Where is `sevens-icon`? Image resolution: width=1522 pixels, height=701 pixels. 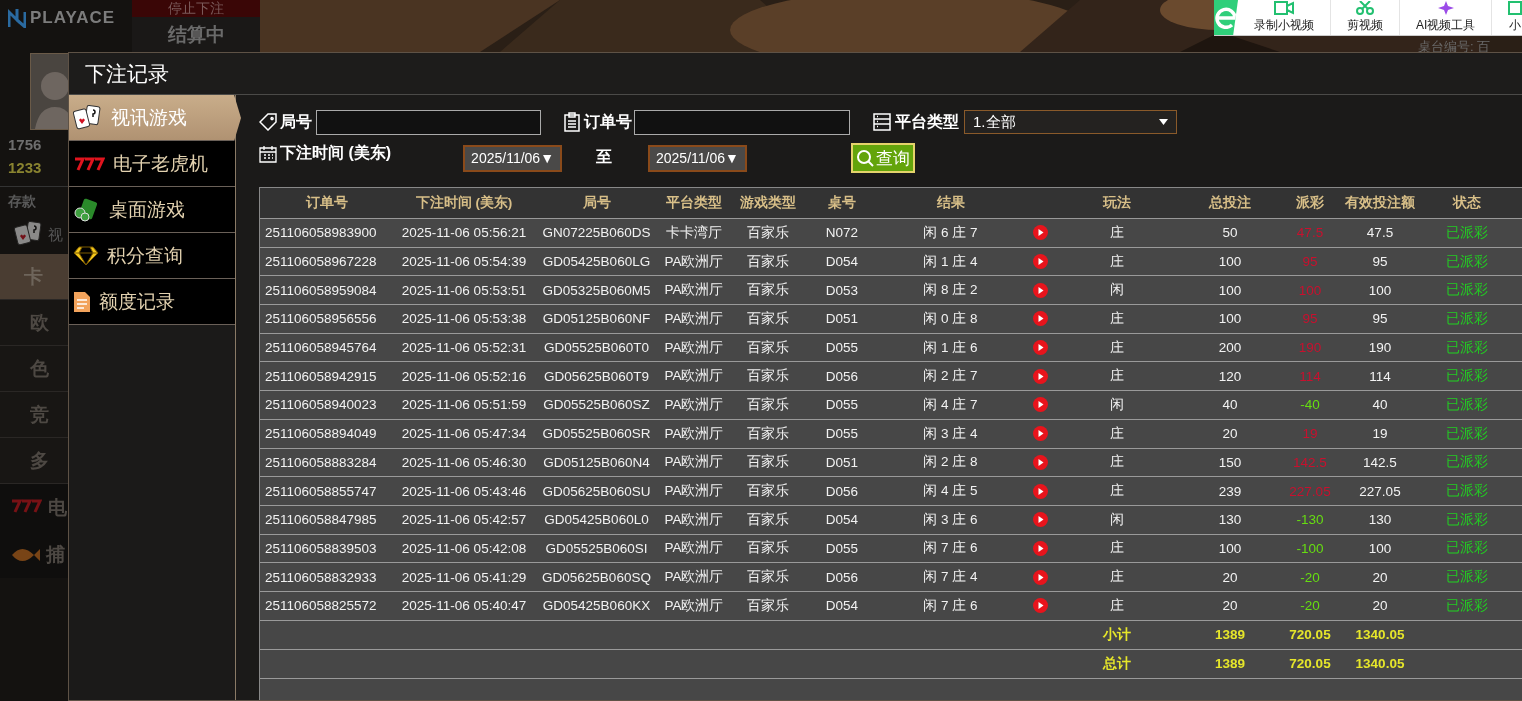 sevens-icon is located at coordinates (89, 163).